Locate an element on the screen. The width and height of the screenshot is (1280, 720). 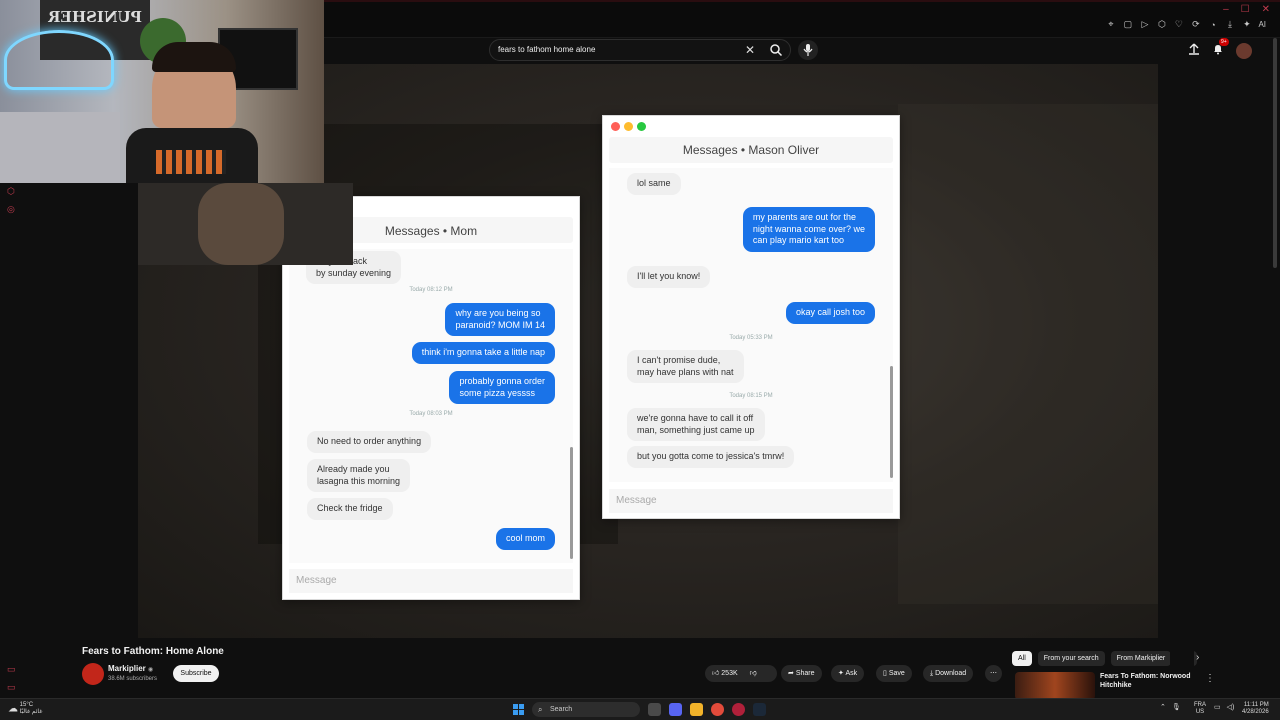
secondary-streamer-face is located at coordinates (241, 224).